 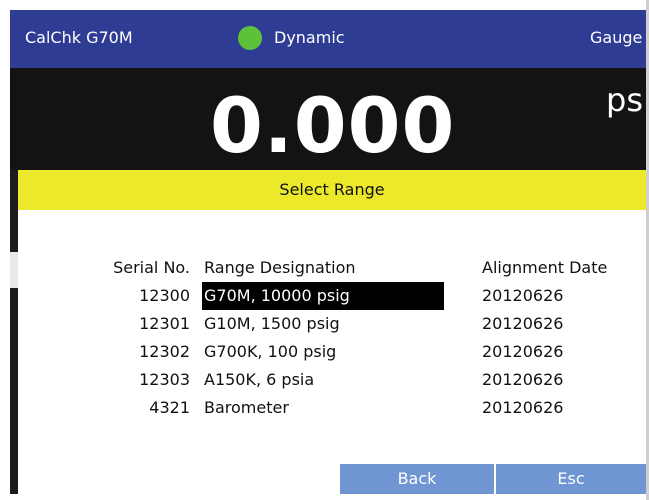 I want to click on background-panel-highlight, so click(x=14, y=270).